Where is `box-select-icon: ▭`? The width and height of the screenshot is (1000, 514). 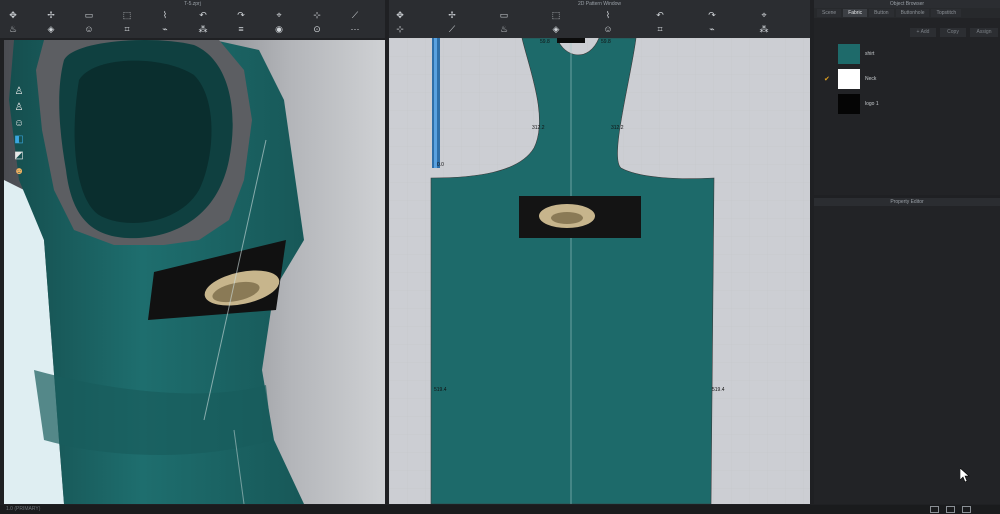 box-select-icon: ▭ is located at coordinates (89, 15).